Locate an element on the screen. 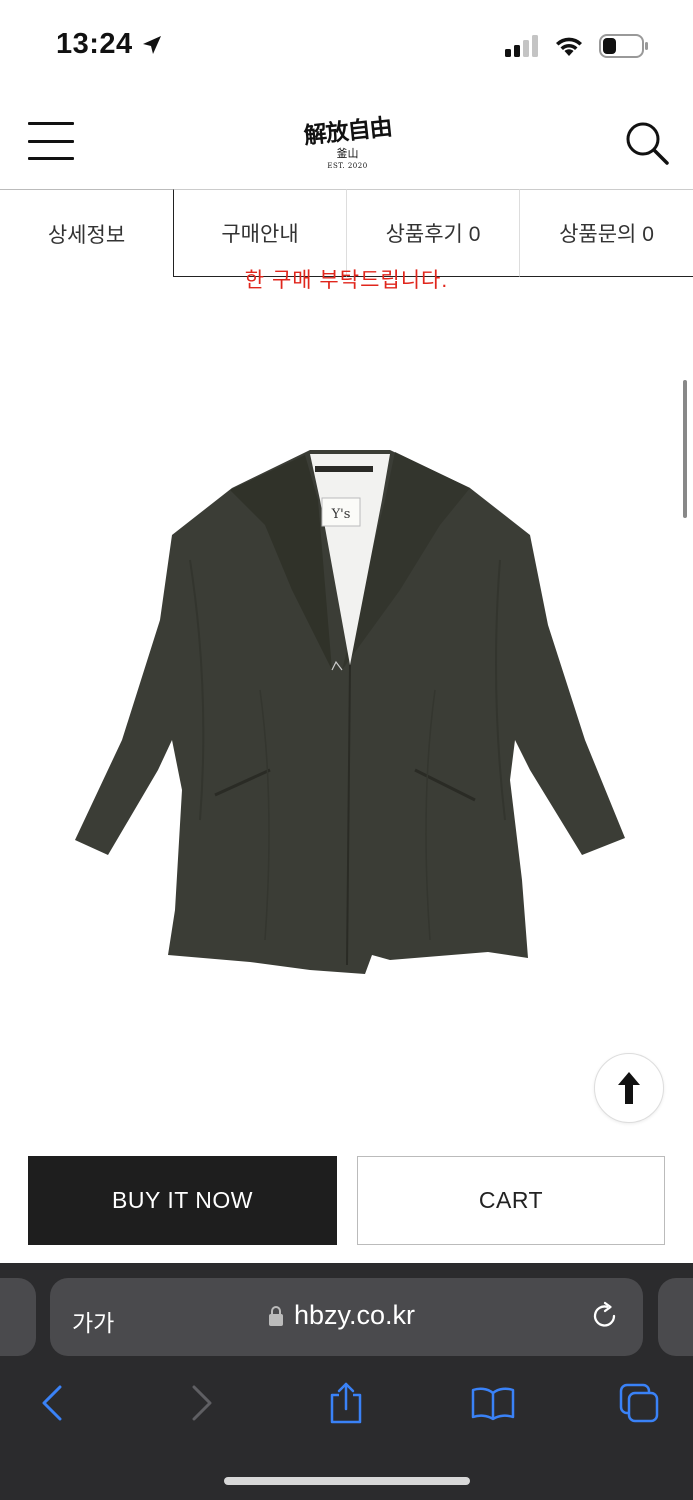 This screenshot has width=693, height=1500. hamburger-menu-icon is located at coordinates (51, 141).